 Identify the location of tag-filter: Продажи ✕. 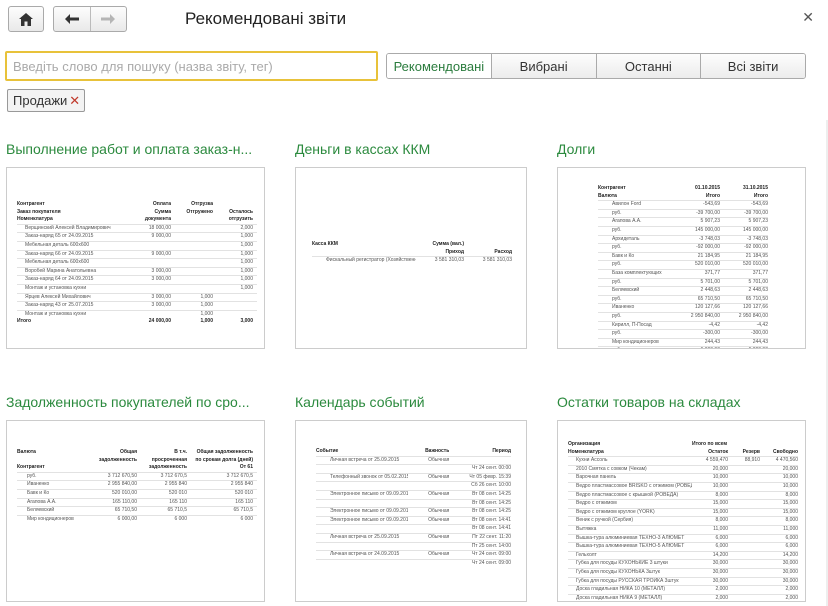
(46, 100).